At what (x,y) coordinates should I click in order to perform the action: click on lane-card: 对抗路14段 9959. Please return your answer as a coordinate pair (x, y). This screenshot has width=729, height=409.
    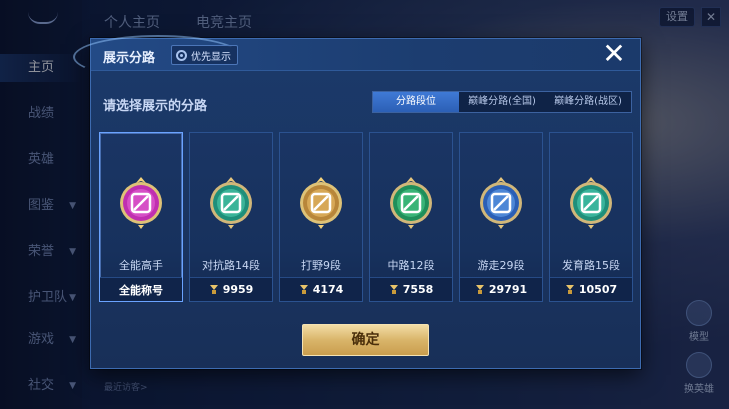
    Looking at the image, I should click on (231, 217).